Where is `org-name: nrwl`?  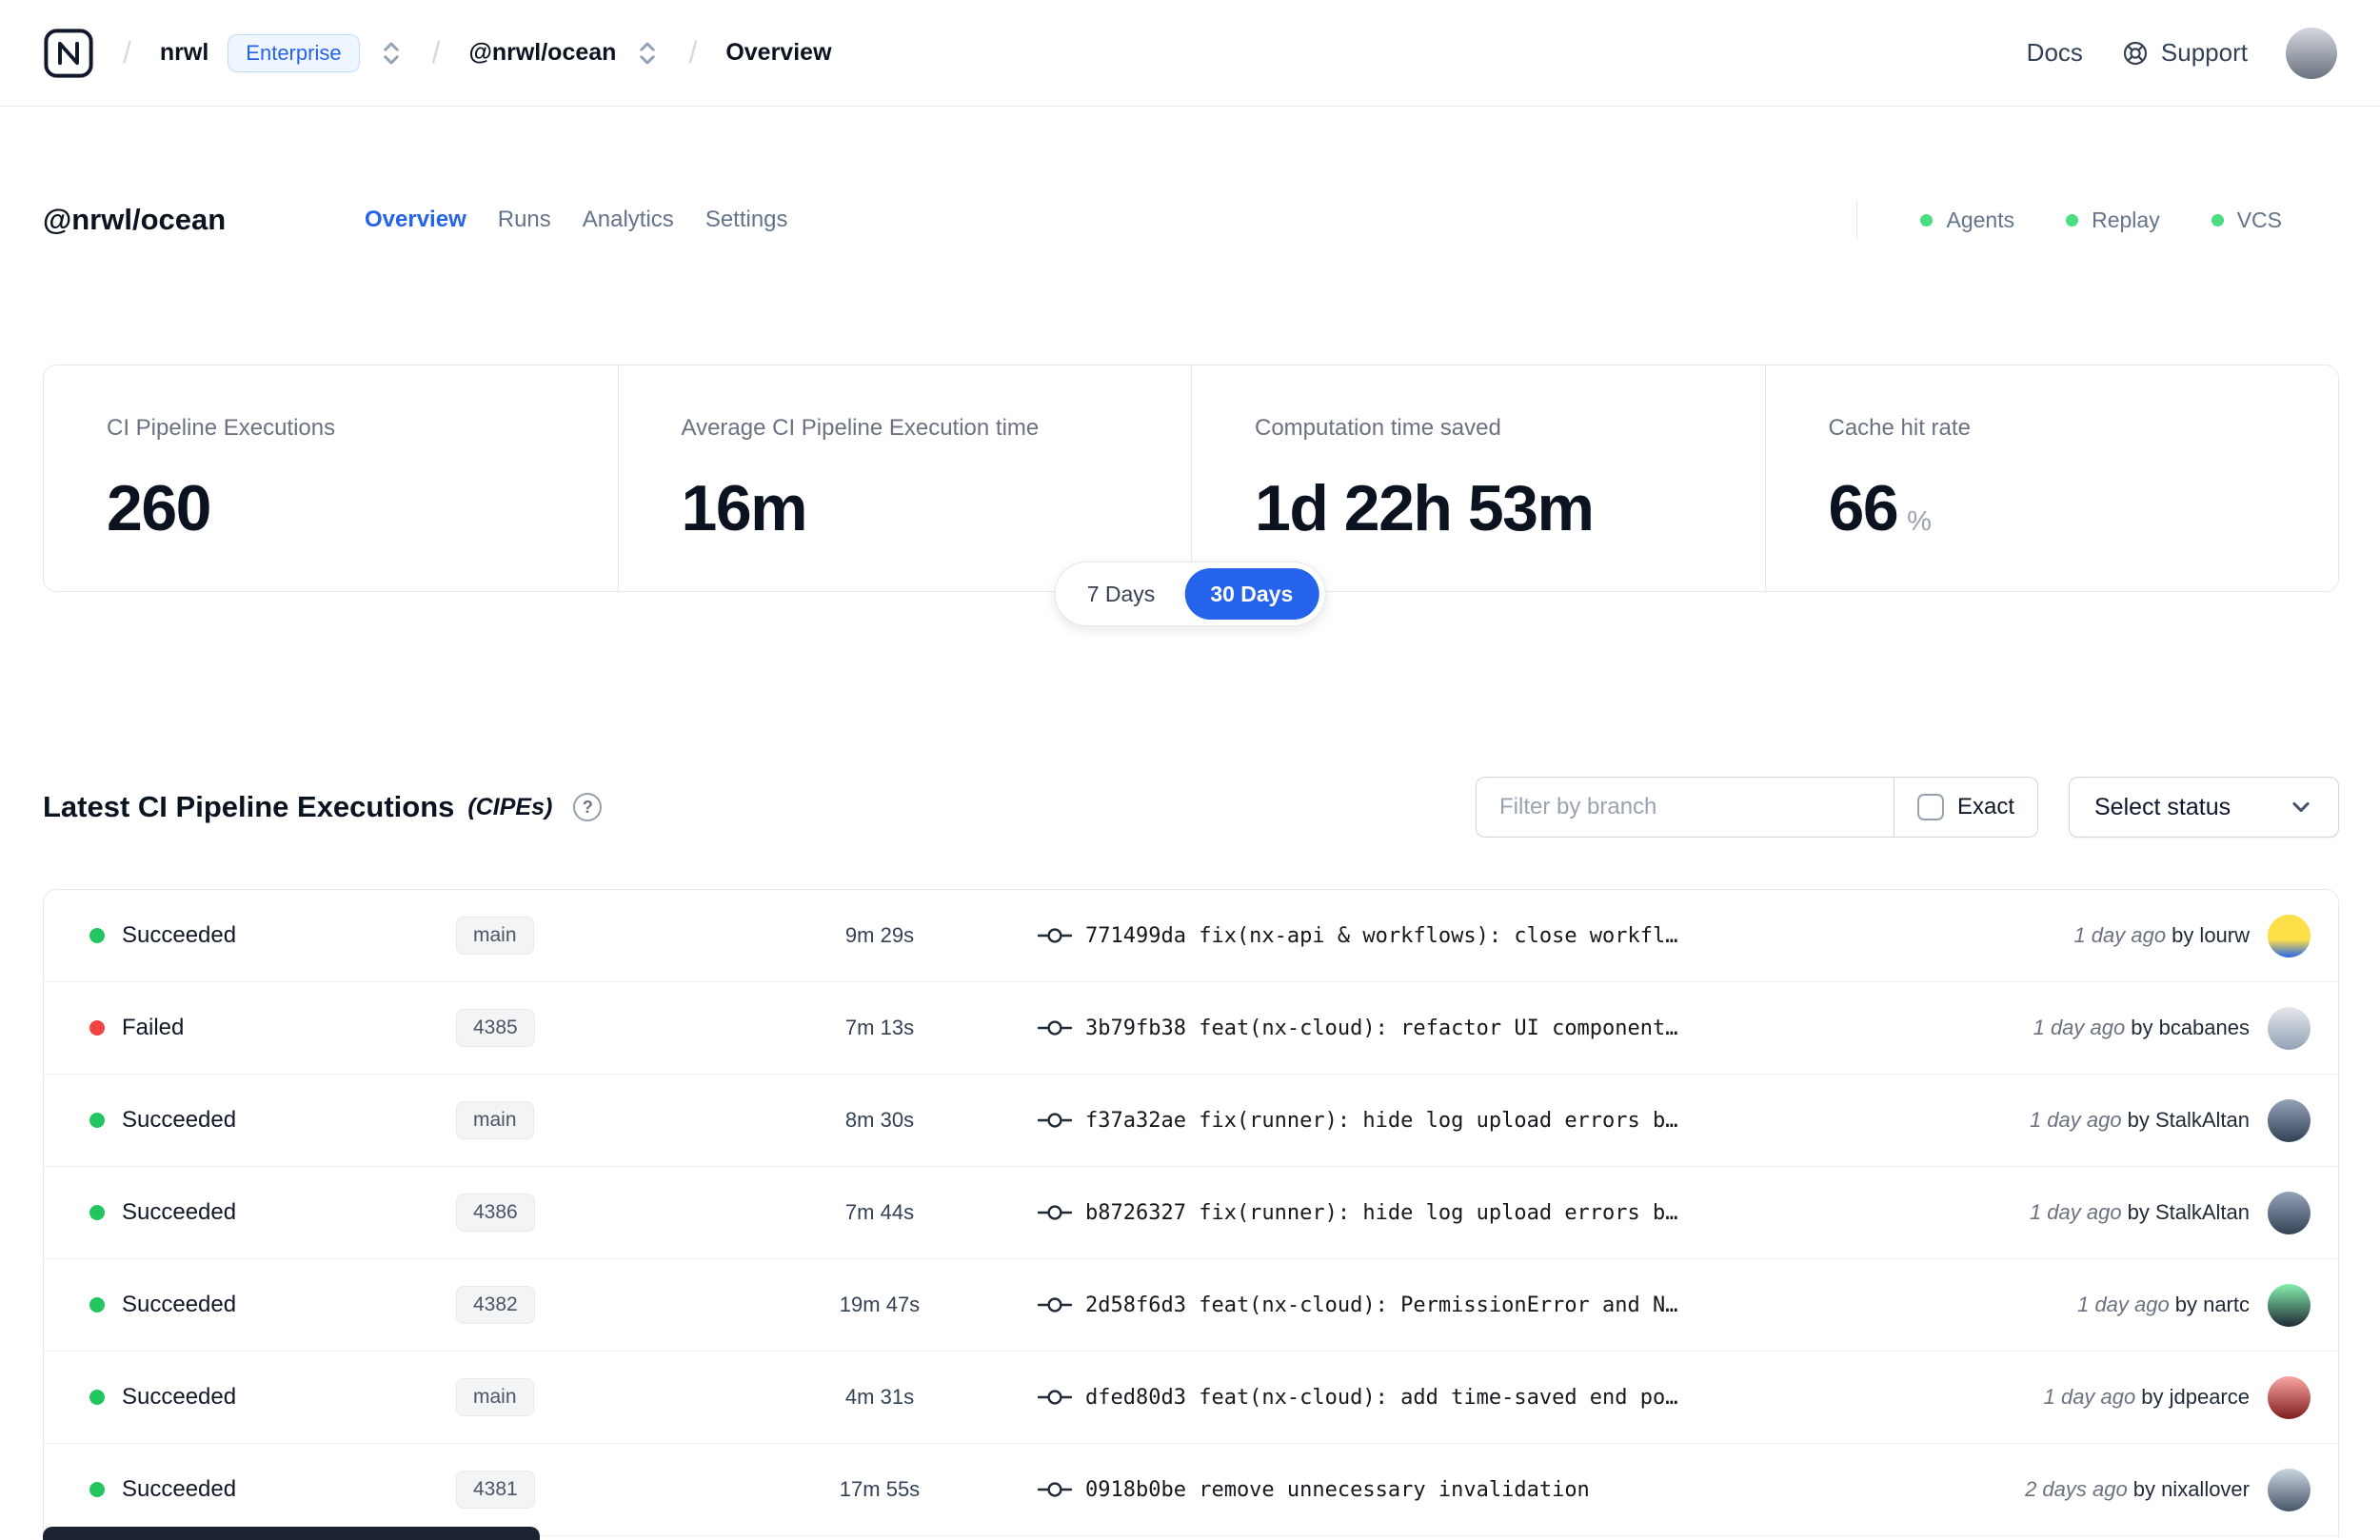 org-name: nrwl is located at coordinates (184, 53).